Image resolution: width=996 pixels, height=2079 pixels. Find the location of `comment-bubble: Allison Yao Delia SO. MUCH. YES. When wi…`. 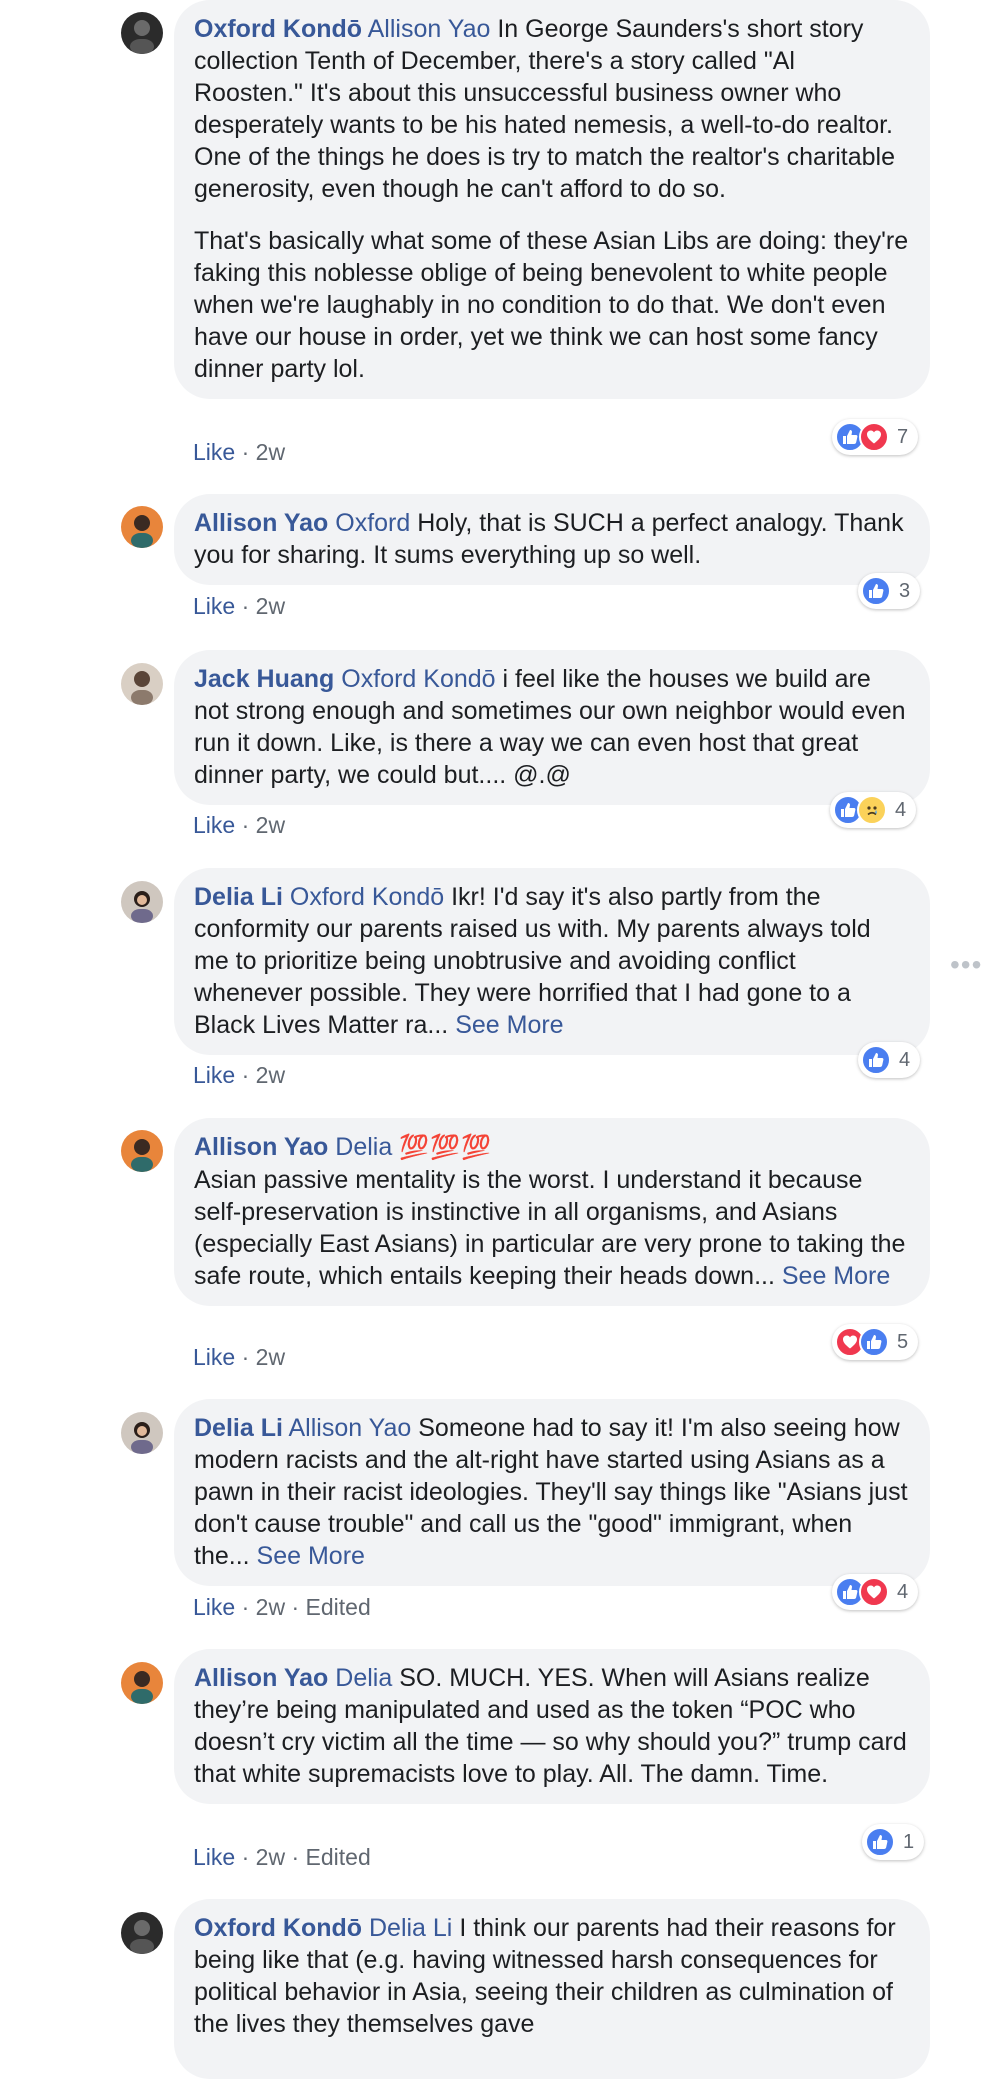

comment-bubble: Allison Yao Delia SO. MUCH. YES. When wi… is located at coordinates (552, 1726).